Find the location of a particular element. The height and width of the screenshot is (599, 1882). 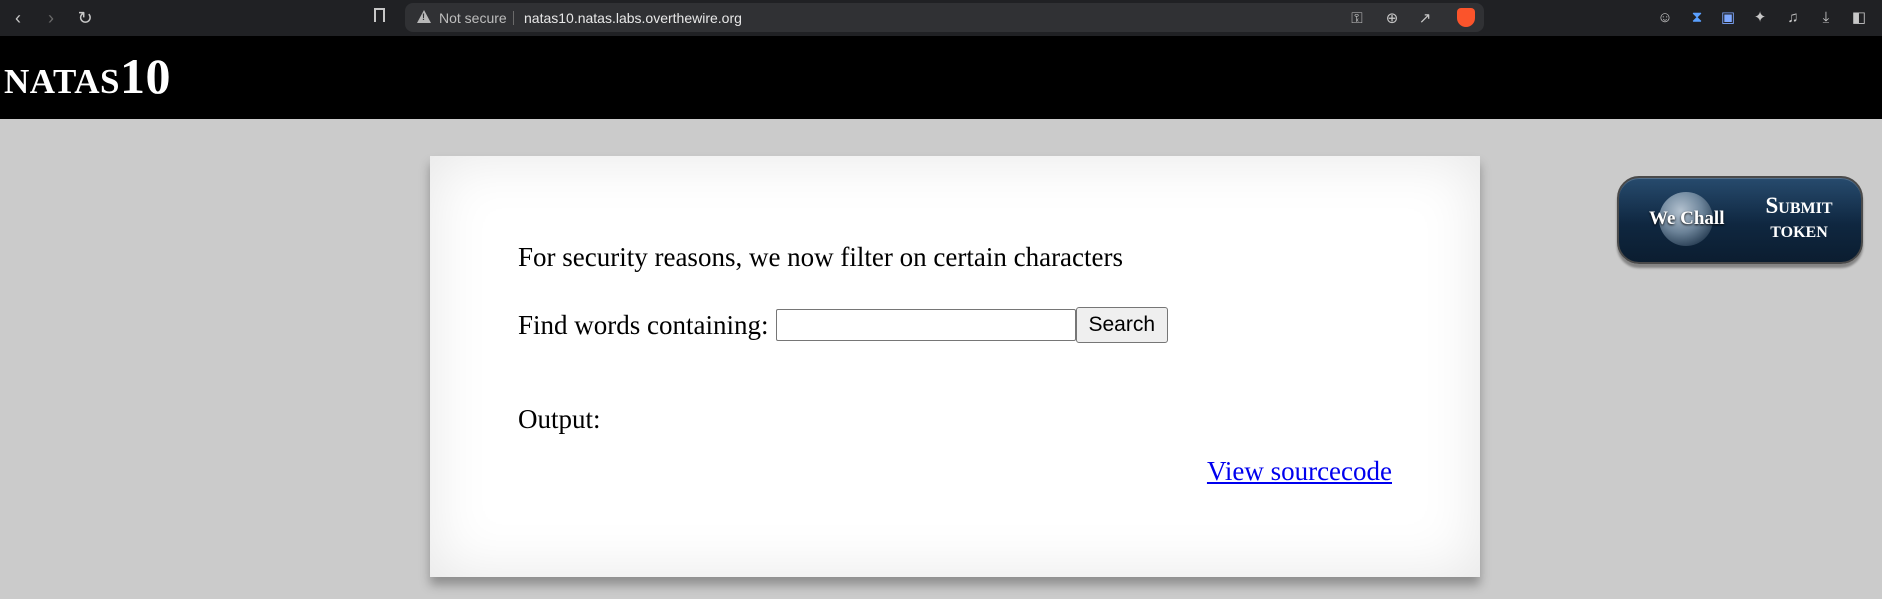

extension-shield-icon: ▣ is located at coordinates (1728, 17).